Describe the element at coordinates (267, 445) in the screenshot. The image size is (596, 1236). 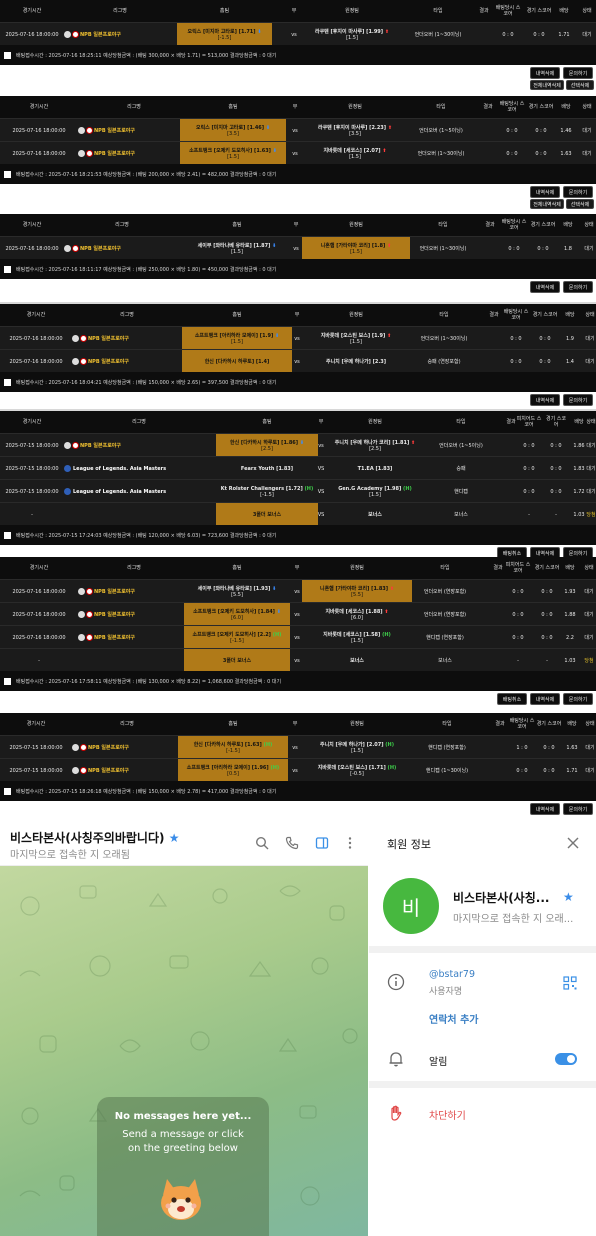
I see `home-team-pick: 한신 [다카하시 하루토] [1.86] ⬇ [2.5]` at that location.